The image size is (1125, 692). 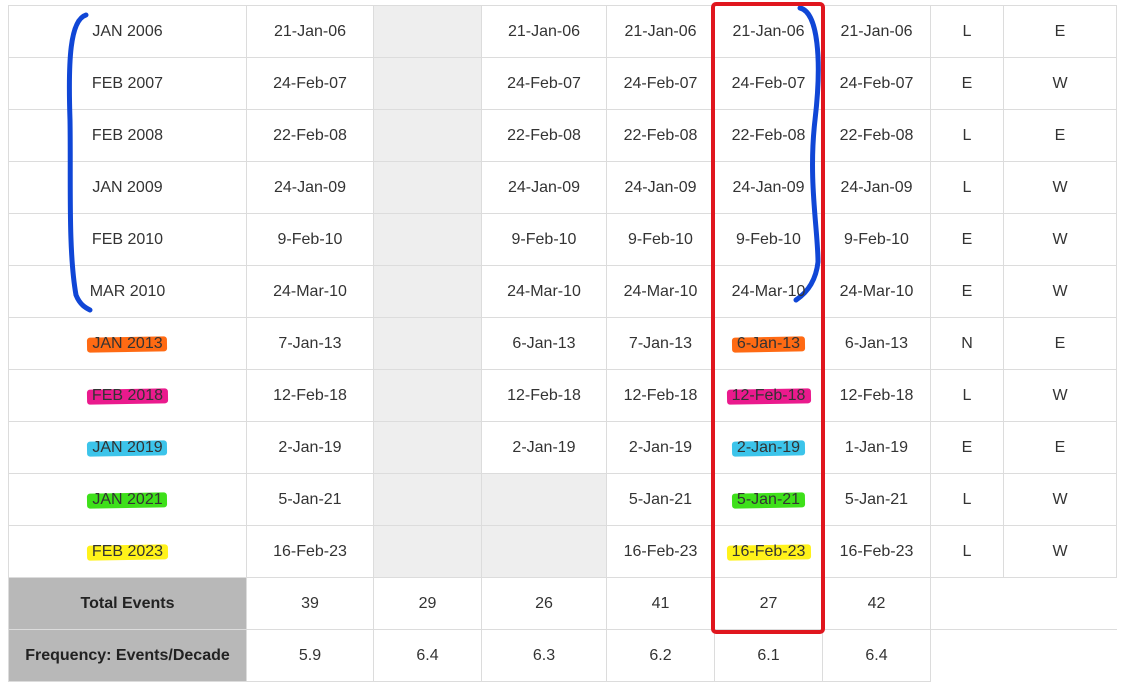 I want to click on cell-text: JAN 2013, so click(x=127, y=343).